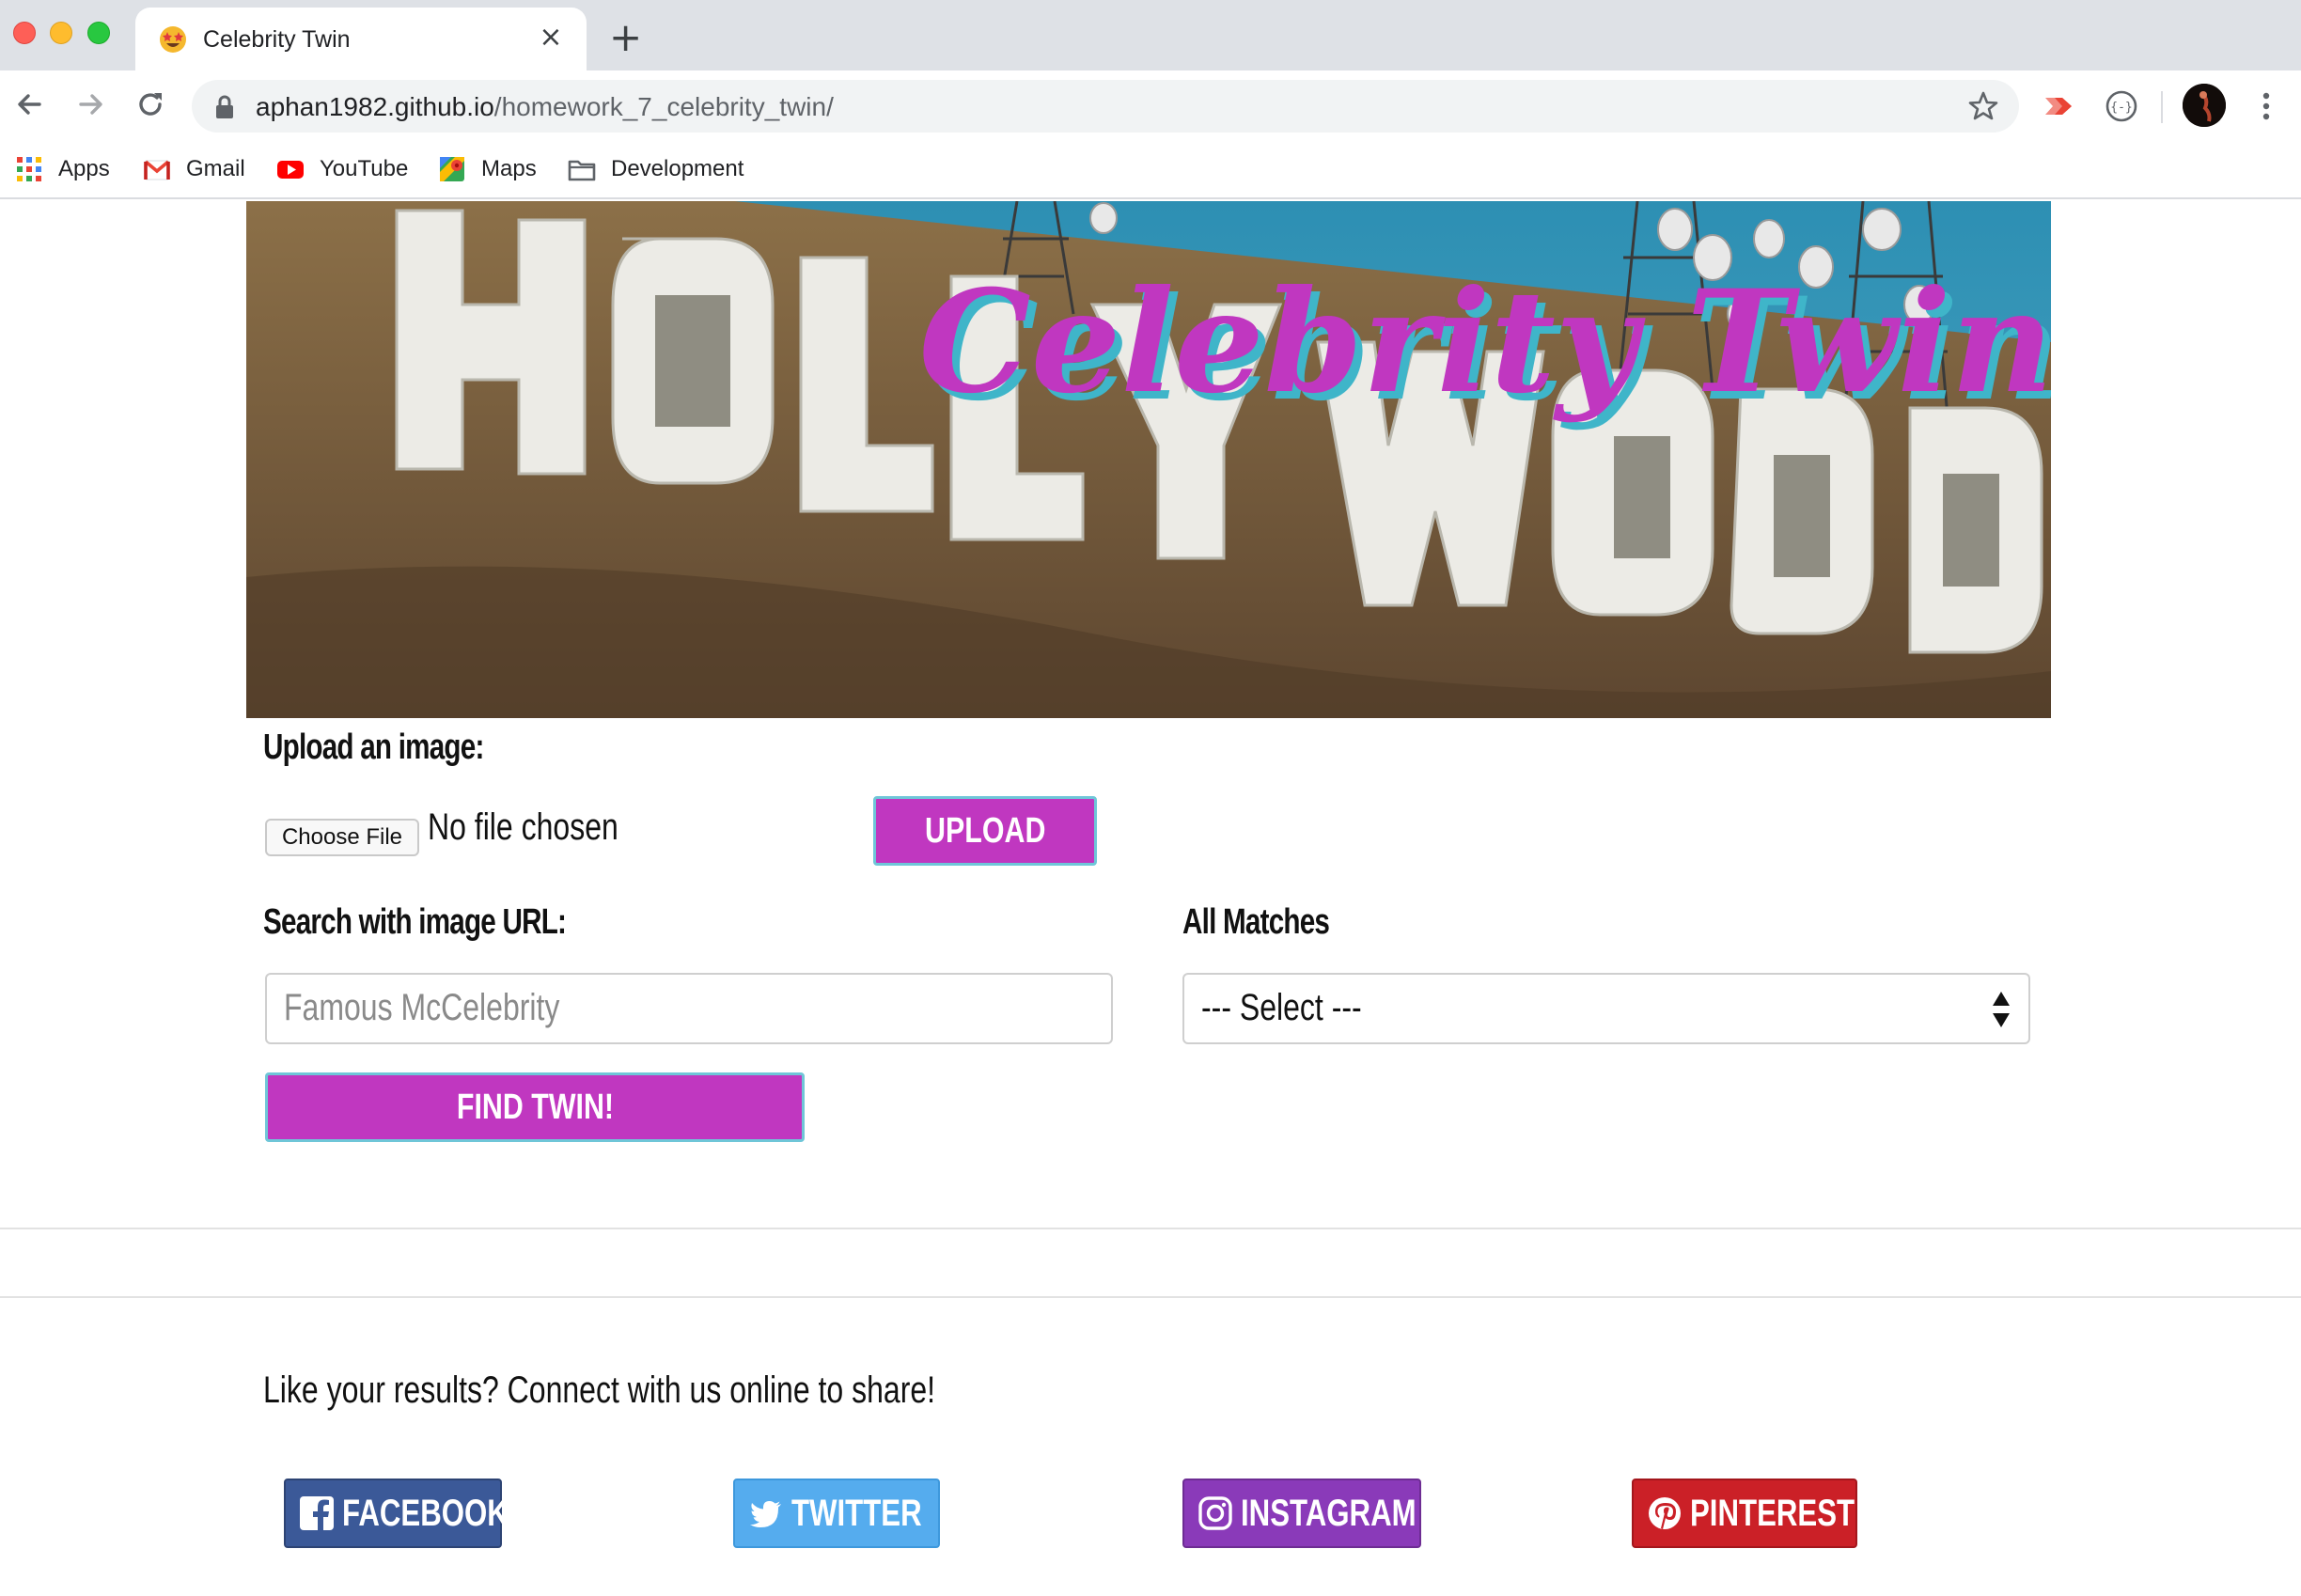 This screenshot has width=2301, height=1596. I want to click on profile-avatar, so click(2204, 105).